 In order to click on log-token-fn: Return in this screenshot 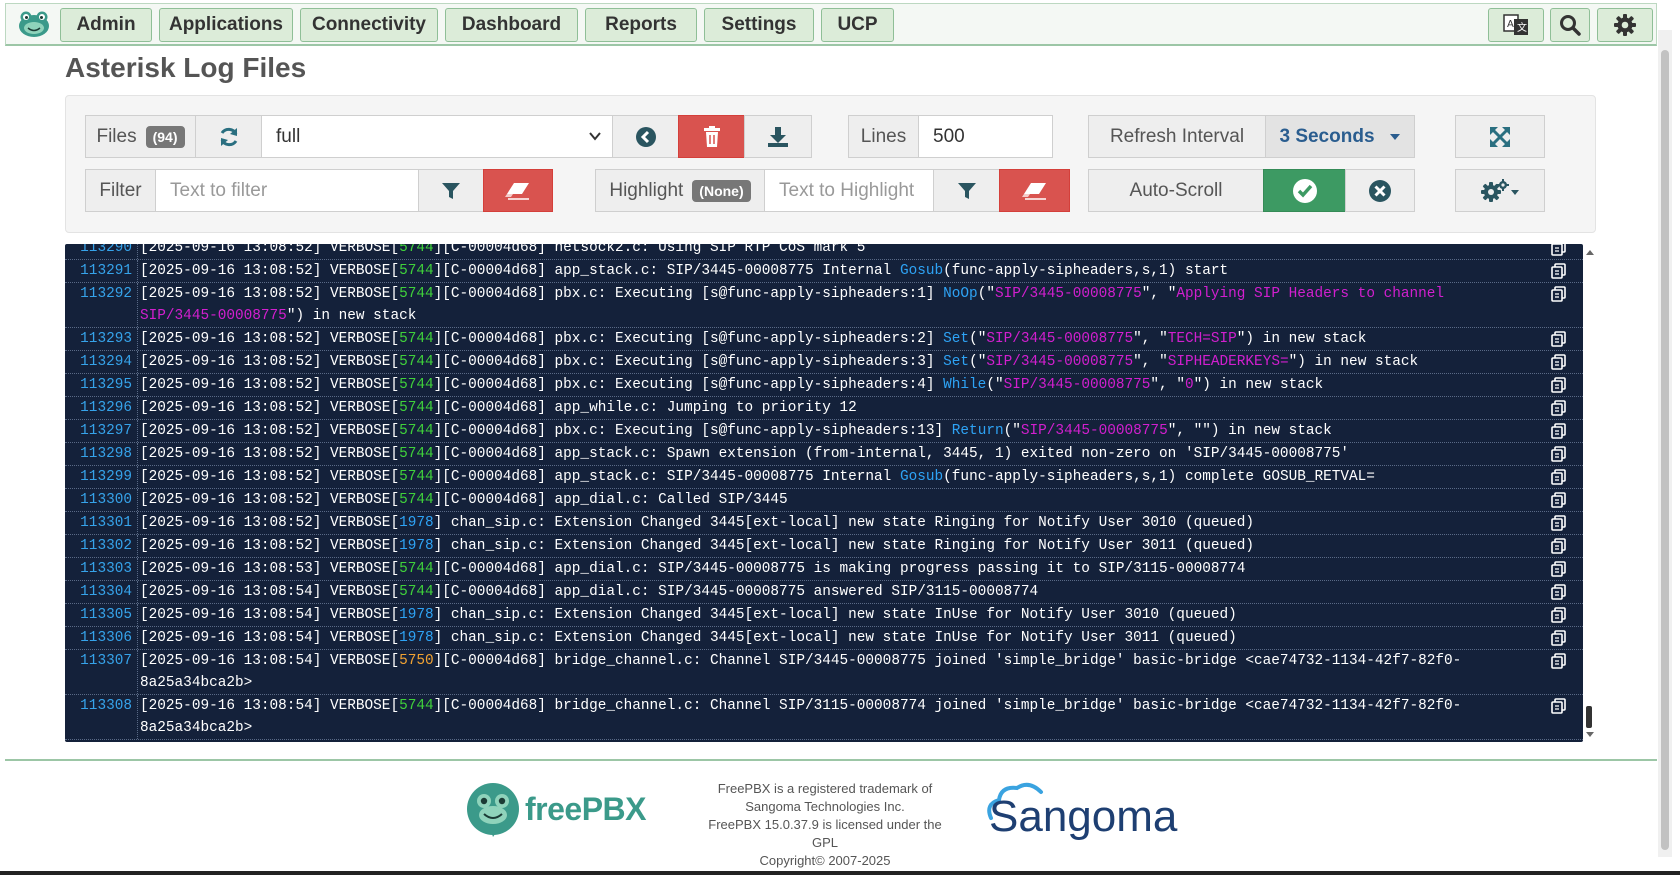, I will do `click(977, 431)`.